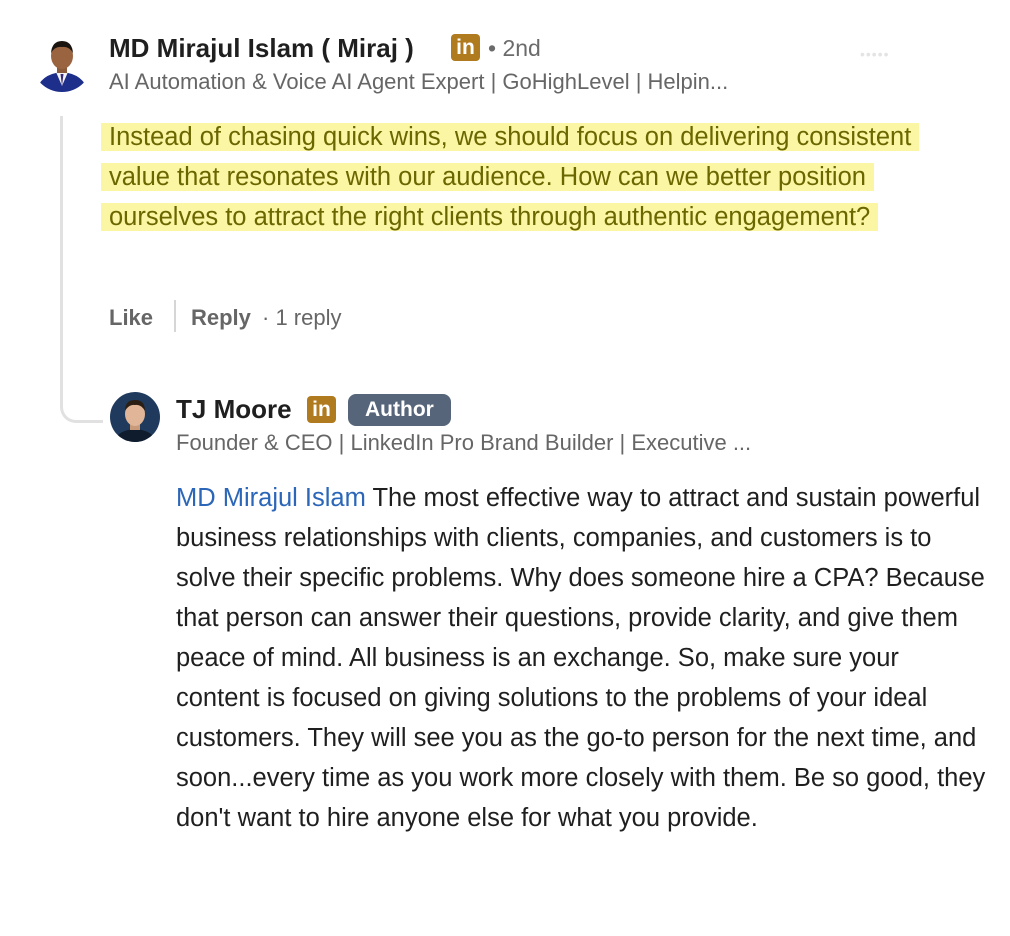  I want to click on reply-count: · 1 reply, so click(301, 318).